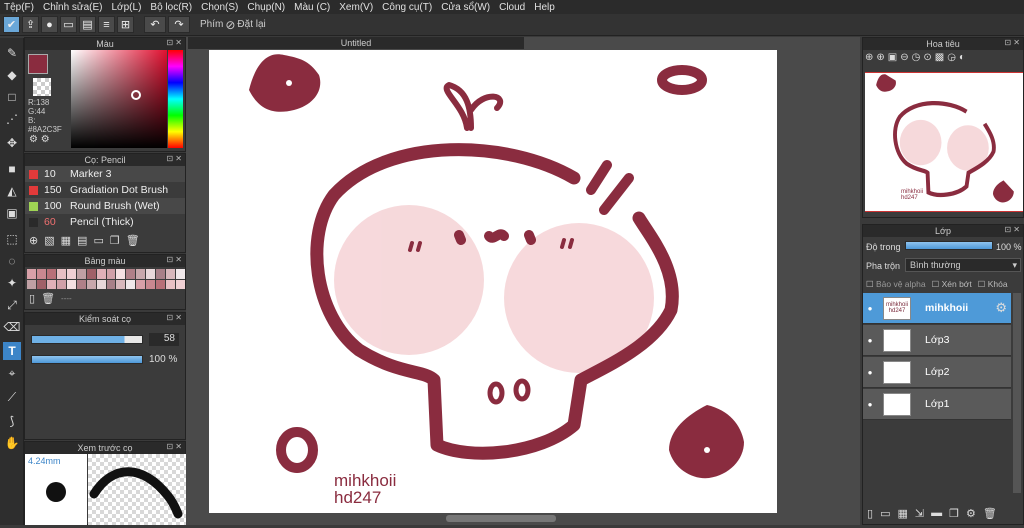 The width and height of the screenshot is (1024, 528). What do you see at coordinates (971, 513) in the screenshot?
I see `settings-icon: ⚙` at bounding box center [971, 513].